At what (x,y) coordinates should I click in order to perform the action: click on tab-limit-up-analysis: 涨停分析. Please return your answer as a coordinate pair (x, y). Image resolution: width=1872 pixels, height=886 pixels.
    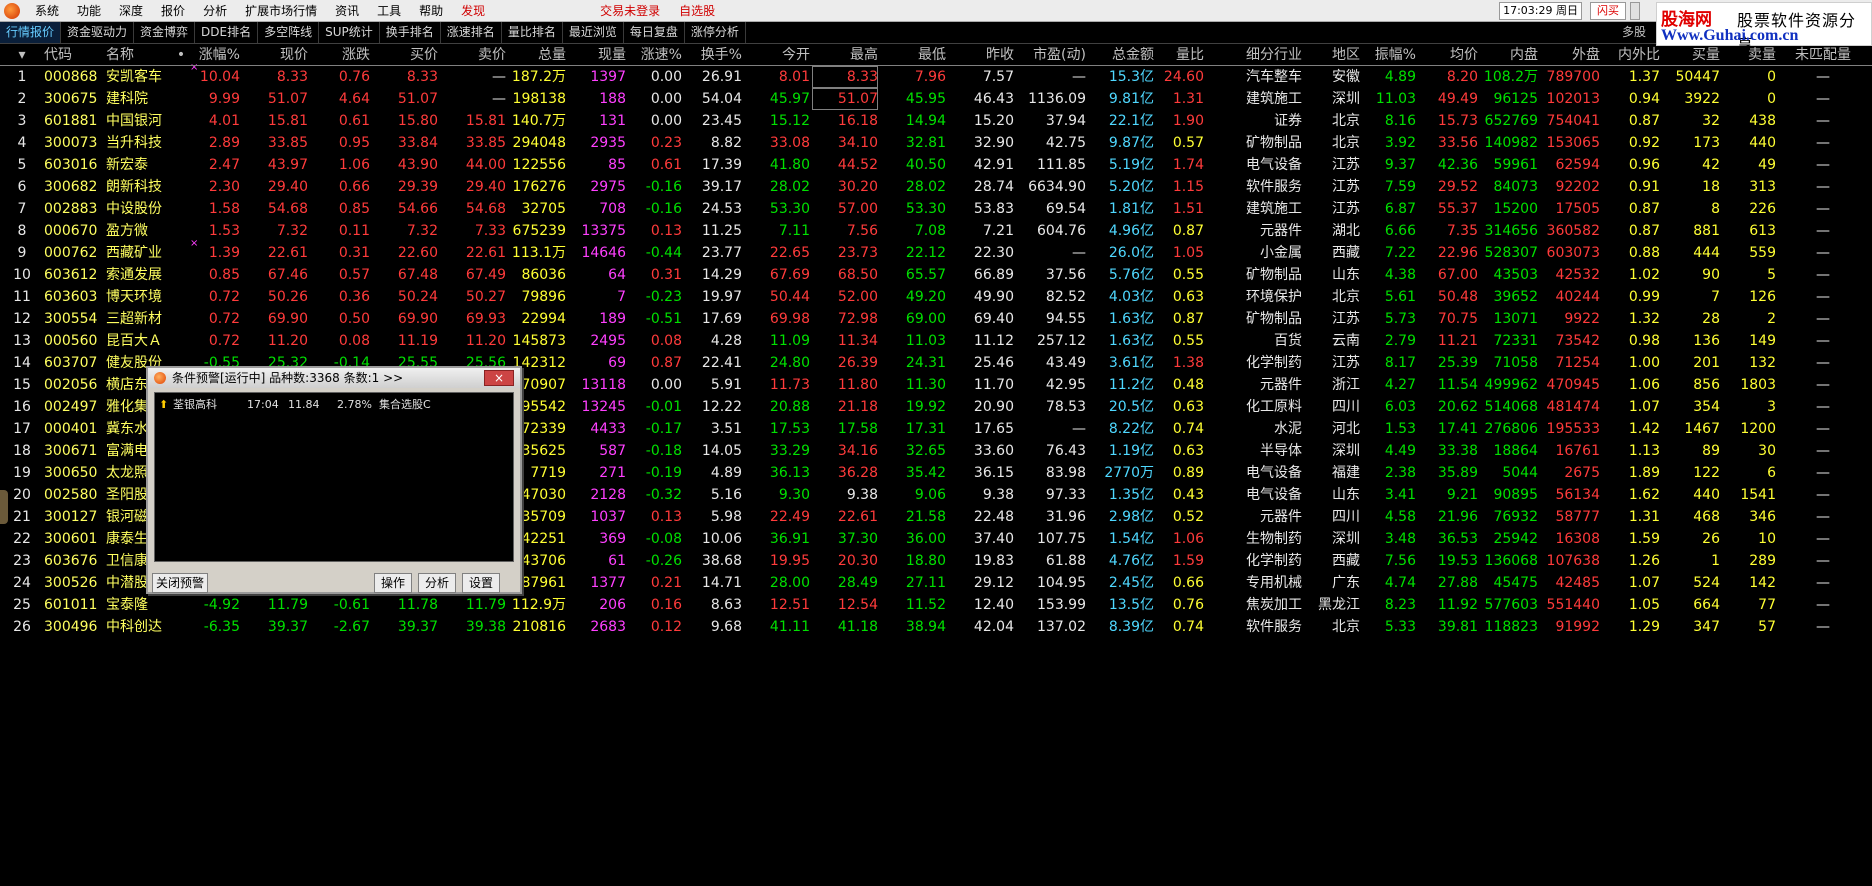
    Looking at the image, I should click on (715, 32).